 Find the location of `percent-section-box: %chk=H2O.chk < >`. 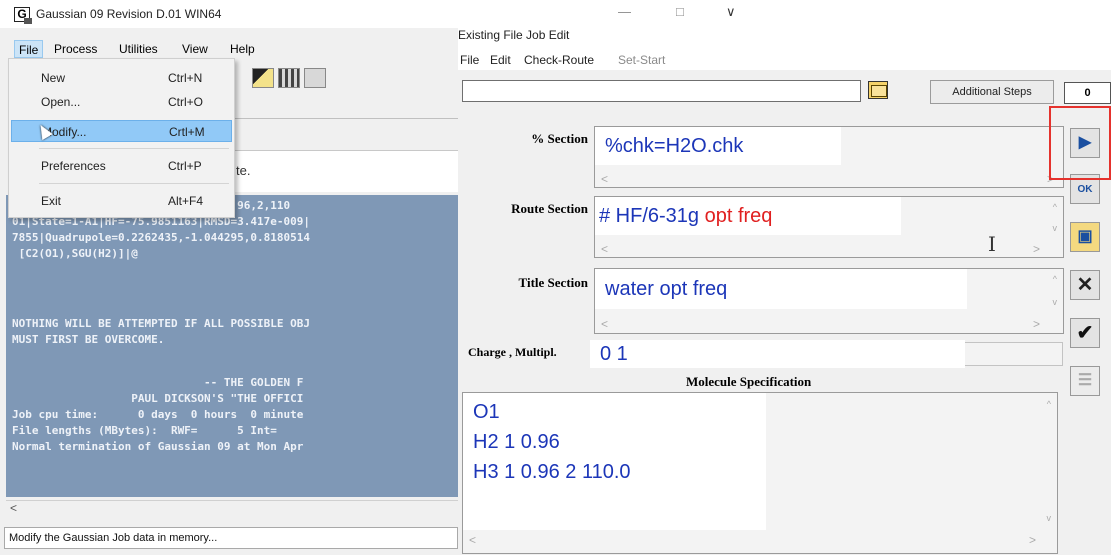

percent-section-box: %chk=H2O.chk < > is located at coordinates (829, 157).